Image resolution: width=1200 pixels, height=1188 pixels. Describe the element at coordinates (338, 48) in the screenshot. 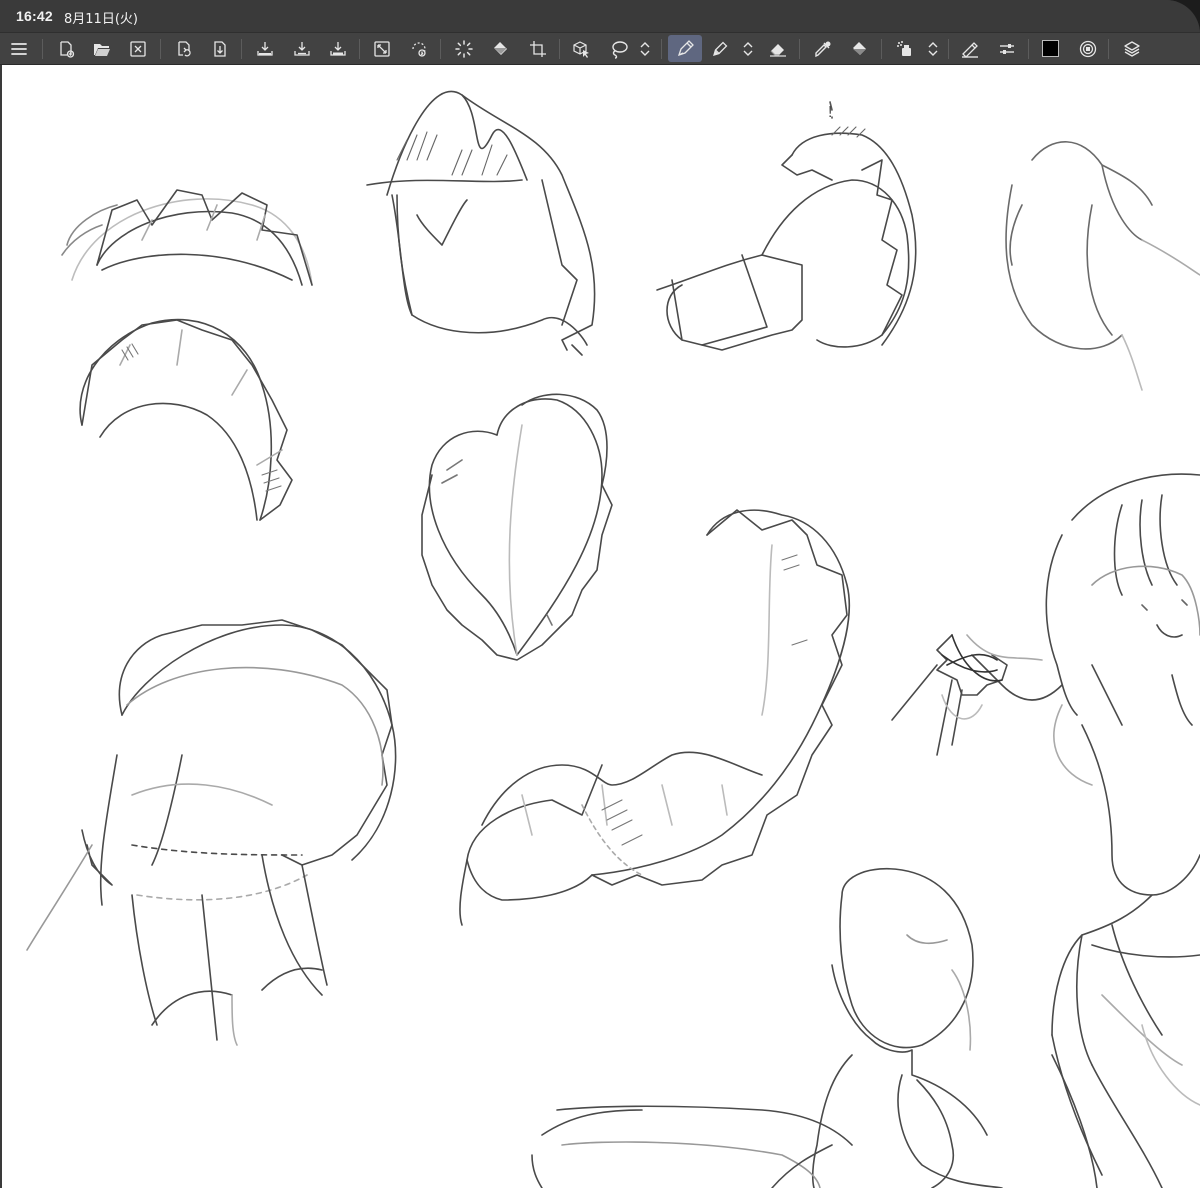

I see `save-icon` at that location.